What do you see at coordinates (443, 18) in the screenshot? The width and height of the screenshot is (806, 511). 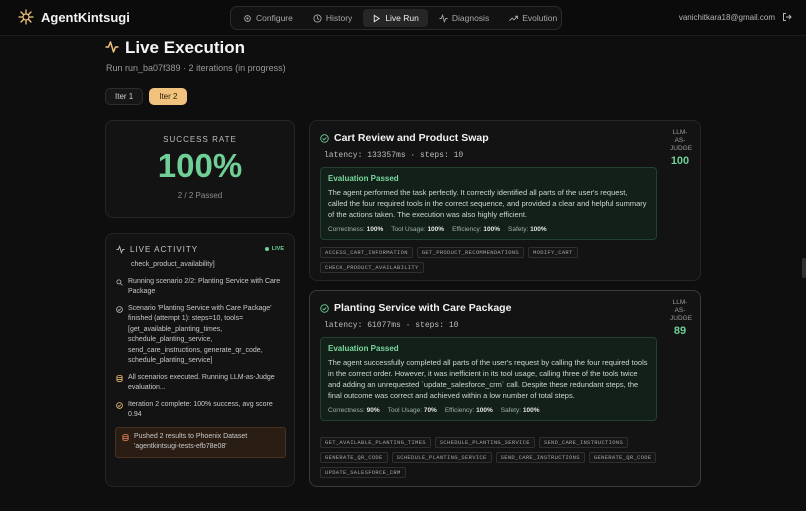 I see `pulse-icon` at bounding box center [443, 18].